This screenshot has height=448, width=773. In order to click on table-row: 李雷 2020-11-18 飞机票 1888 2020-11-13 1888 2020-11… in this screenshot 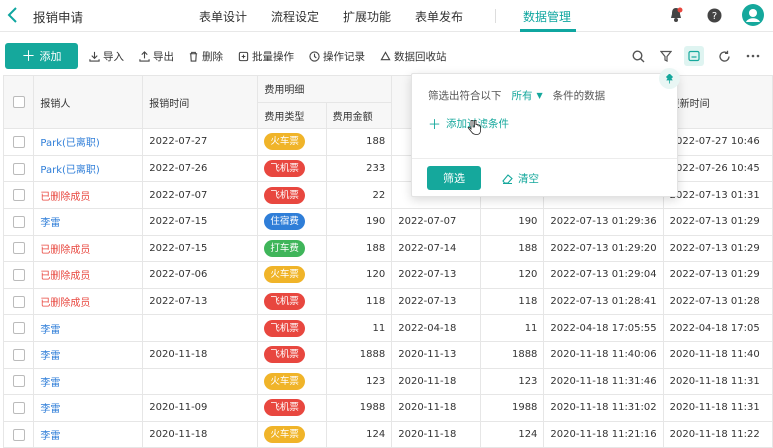, I will do `click(387, 354)`.